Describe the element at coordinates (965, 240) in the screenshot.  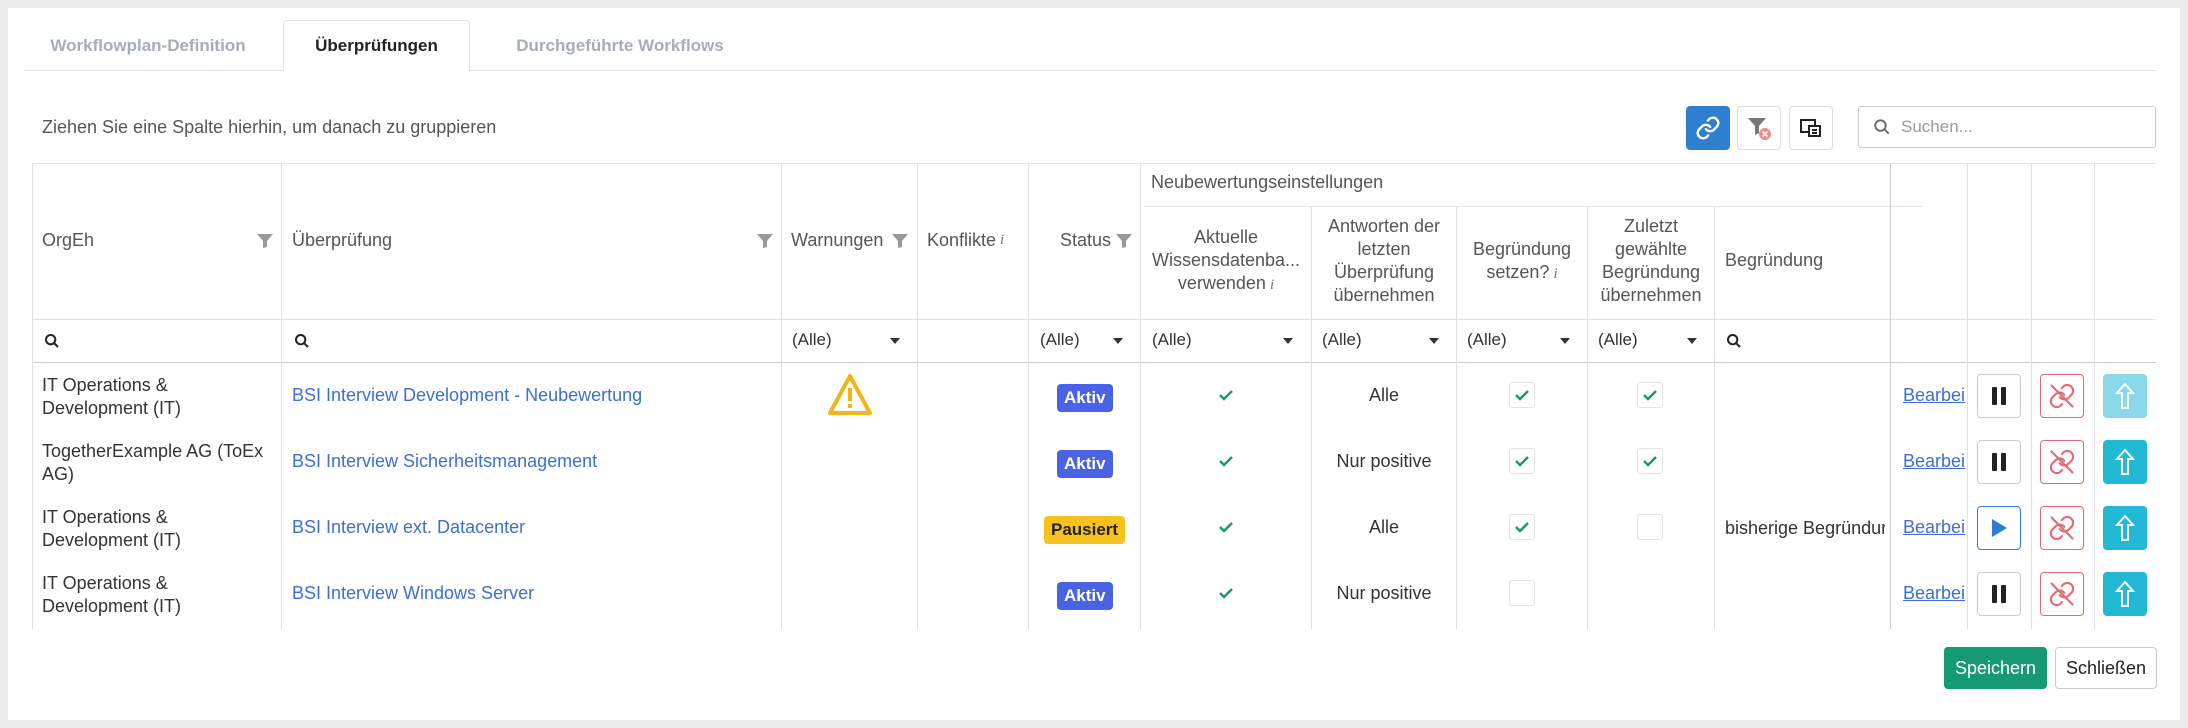
I see `column-header-konflikte: Konflikte i` at that location.